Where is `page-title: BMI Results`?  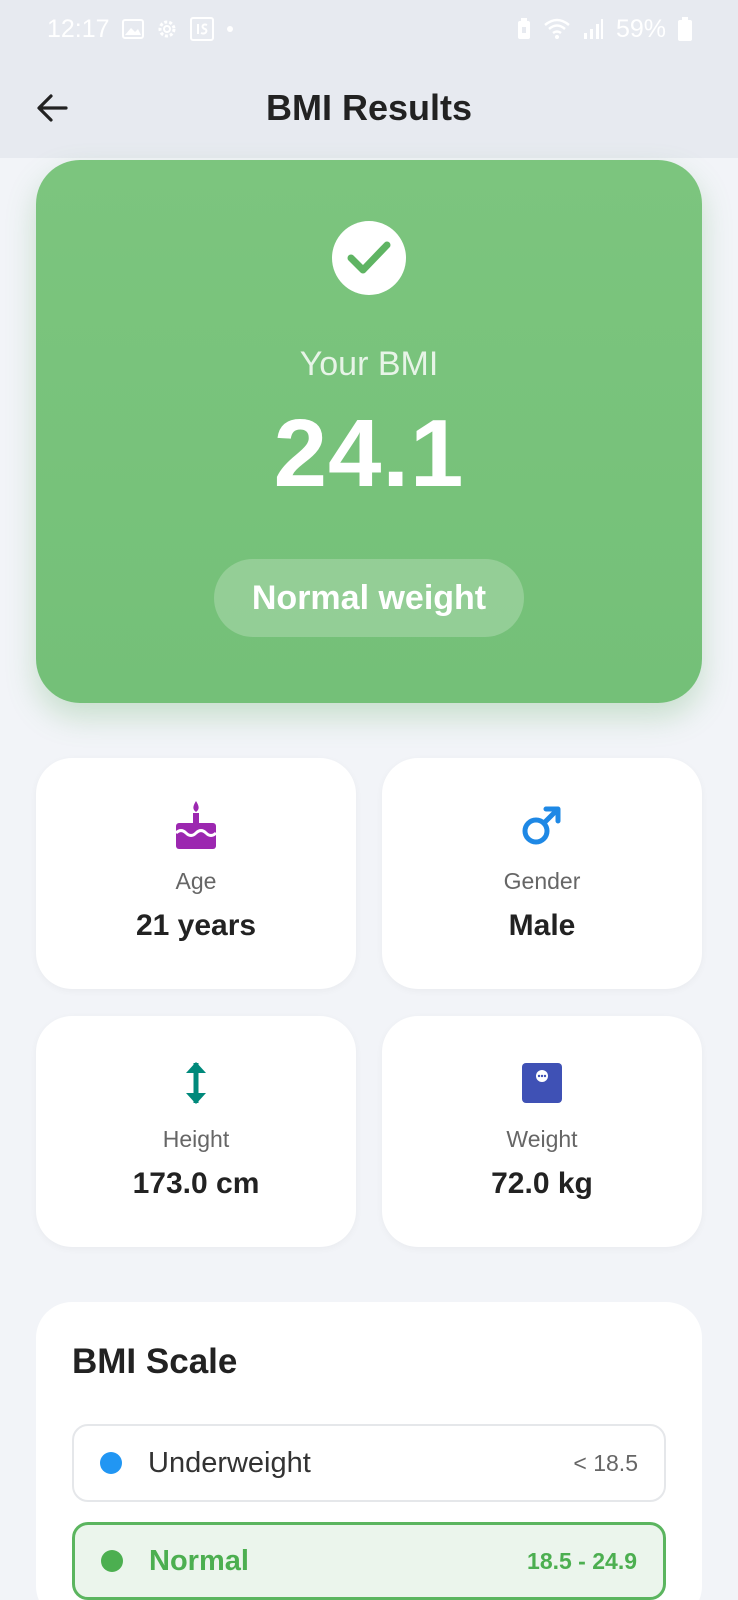
page-title: BMI Results is located at coordinates (369, 107).